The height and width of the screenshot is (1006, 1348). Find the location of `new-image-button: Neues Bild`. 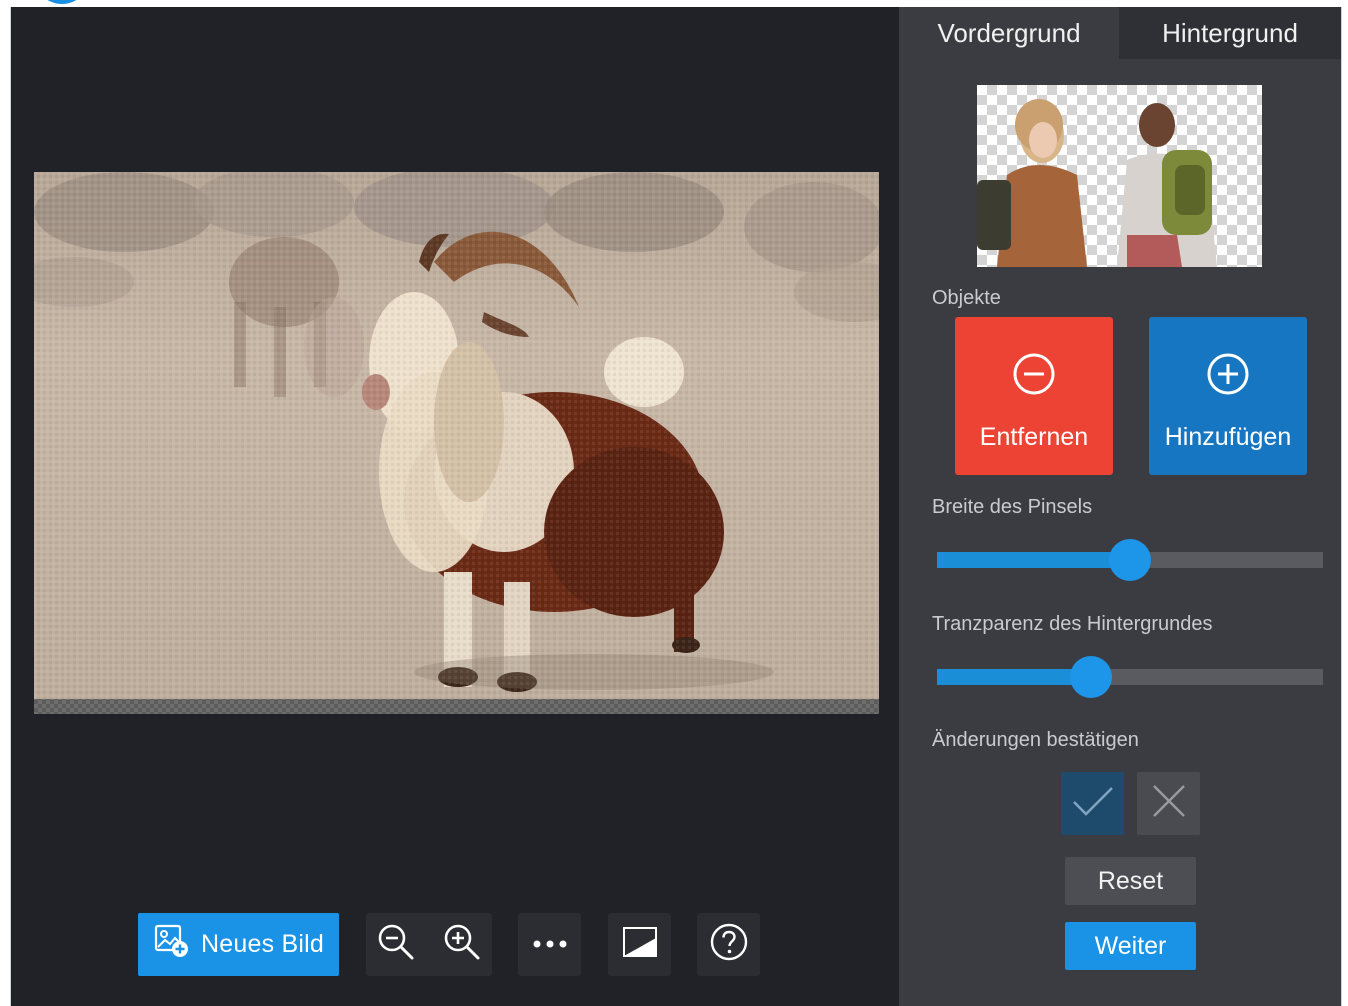

new-image-button: Neues Bild is located at coordinates (238, 944).